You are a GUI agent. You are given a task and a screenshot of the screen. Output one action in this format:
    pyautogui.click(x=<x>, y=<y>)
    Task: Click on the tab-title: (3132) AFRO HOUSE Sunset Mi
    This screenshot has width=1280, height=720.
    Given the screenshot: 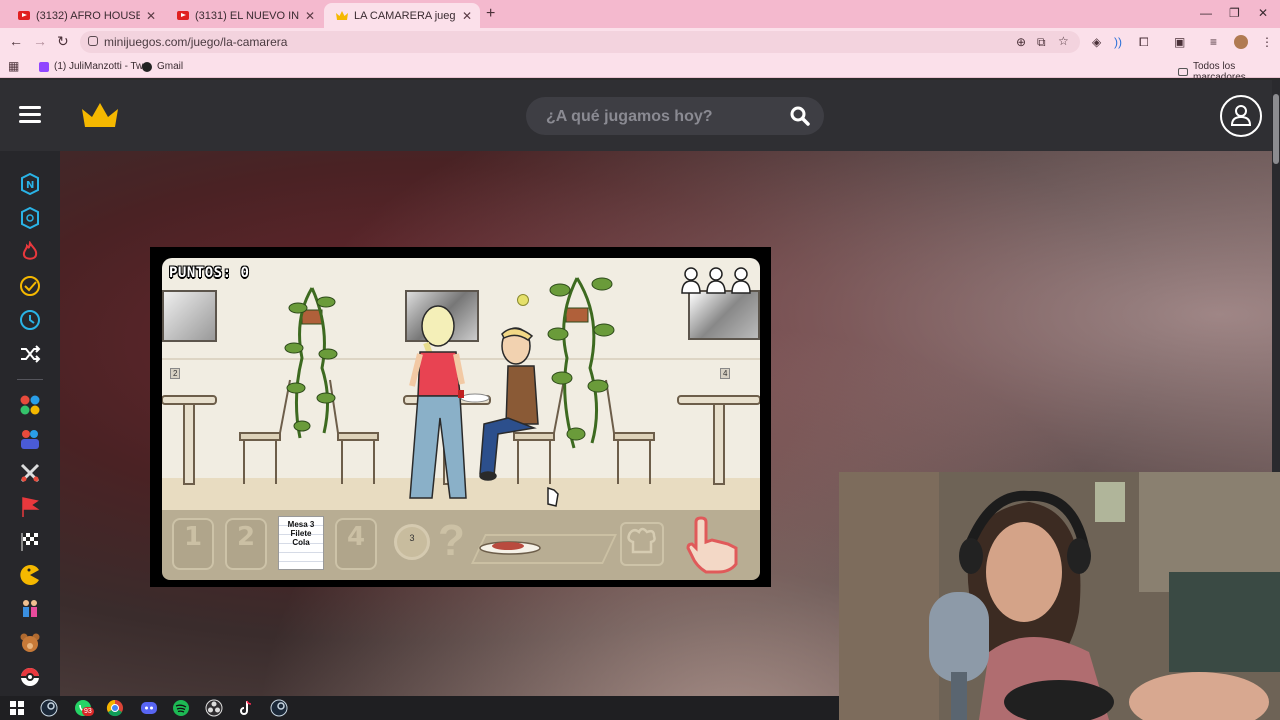 What is the action you would take?
    pyautogui.click(x=88, y=15)
    